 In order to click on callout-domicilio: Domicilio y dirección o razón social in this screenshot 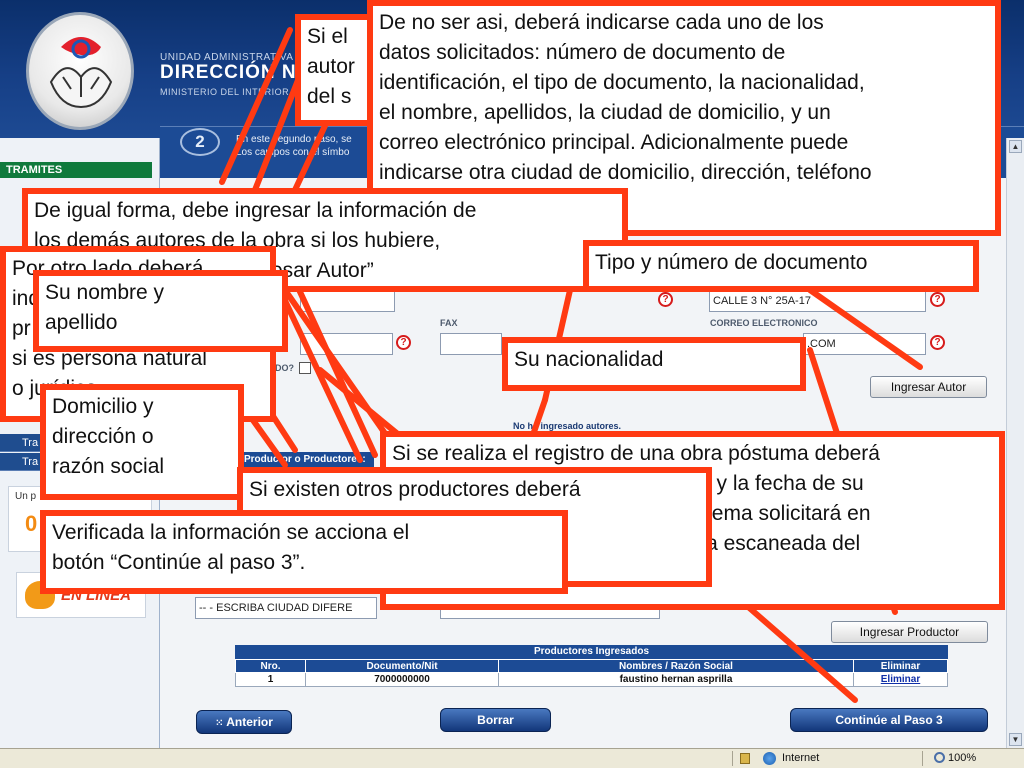, I will do `click(142, 442)`.